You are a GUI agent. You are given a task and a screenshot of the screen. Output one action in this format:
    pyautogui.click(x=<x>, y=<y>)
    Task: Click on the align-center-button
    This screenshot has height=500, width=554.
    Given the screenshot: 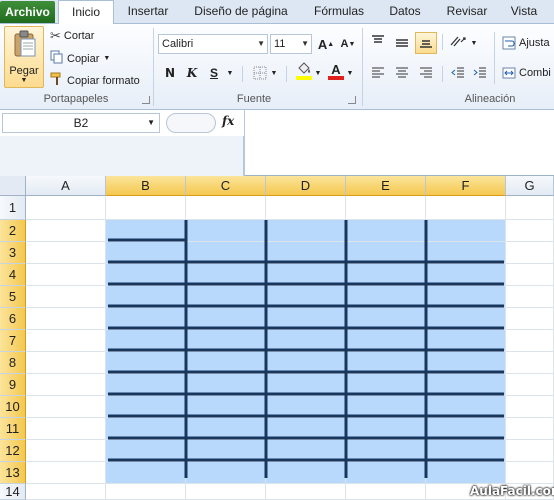 What is the action you would take?
    pyautogui.click(x=402, y=73)
    